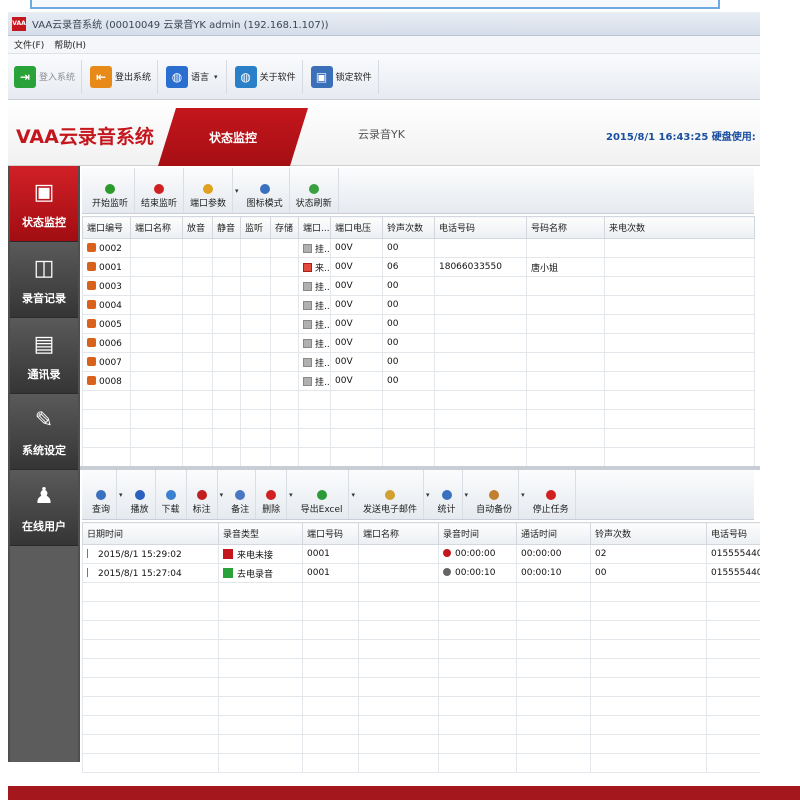  What do you see at coordinates (268, 76) in the screenshot?
I see `toolbar-button-info-globe: ◍ 关于软件` at bounding box center [268, 76].